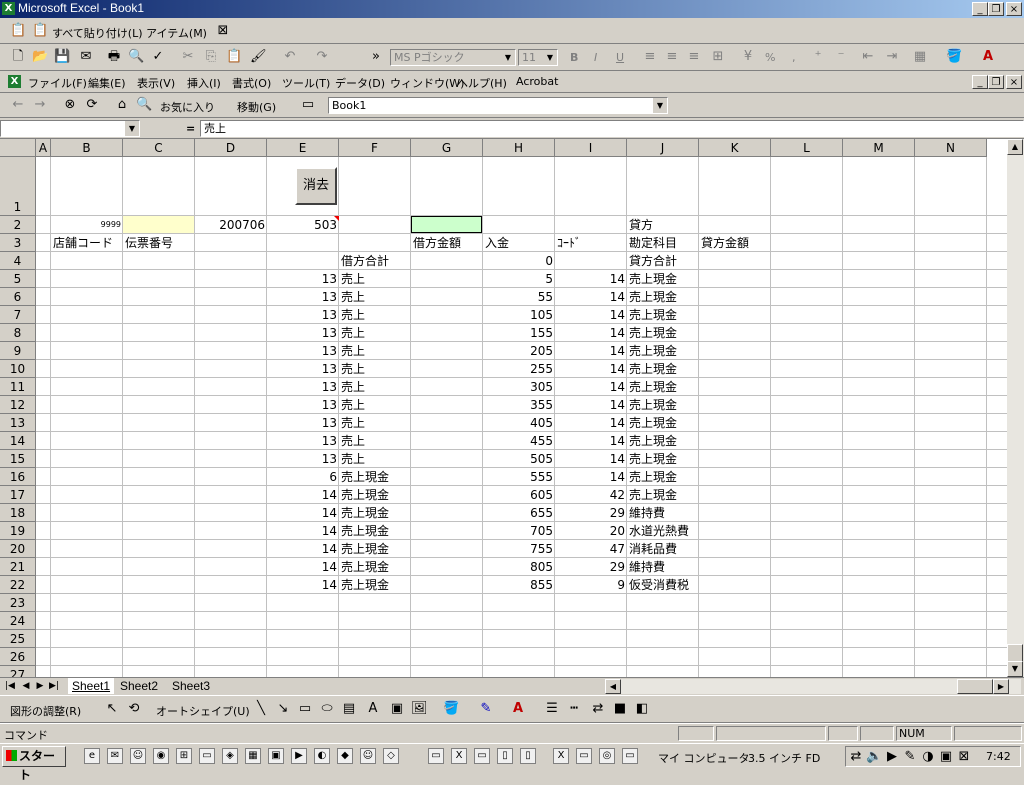 The width and height of the screenshot is (1024, 785). What do you see at coordinates (112, 709) in the screenshot?
I see `select-objects-icon: ↖` at bounding box center [112, 709].